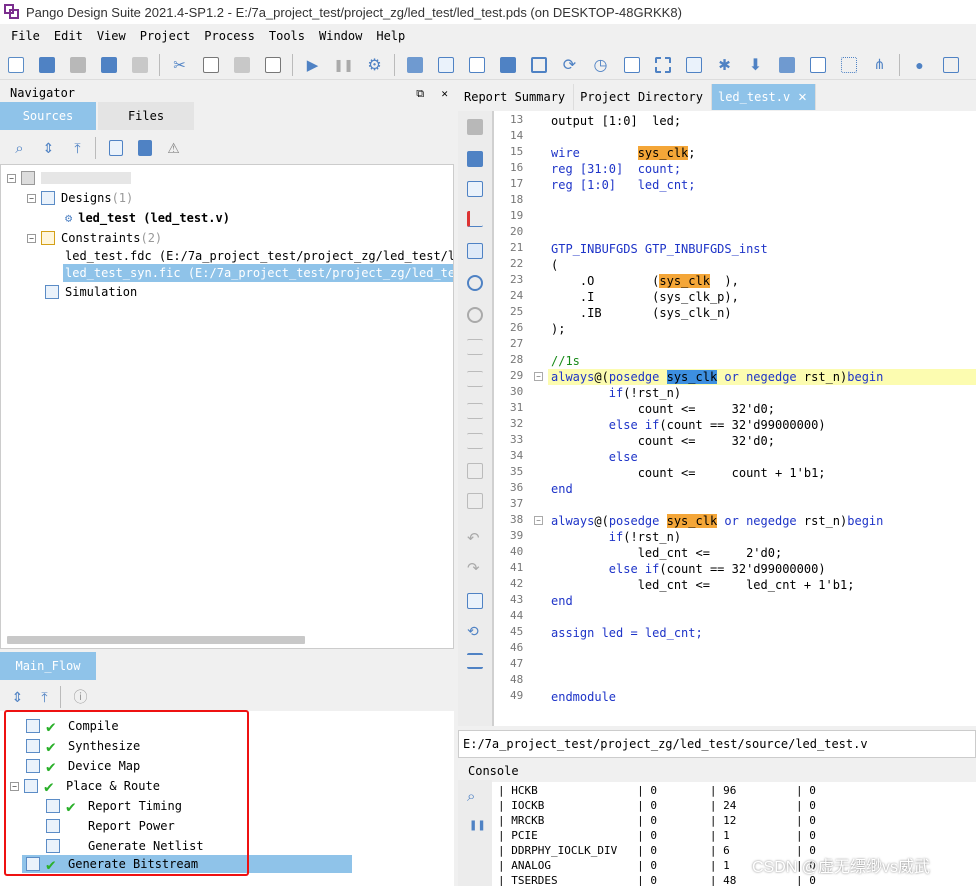  I want to click on menu-project: Project, so click(165, 36).